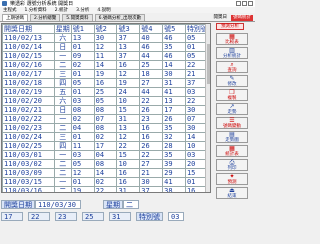 The image size is (320, 244). What do you see at coordinates (10, 10) in the screenshot?
I see `menu-item-main: 主程式` at bounding box center [10, 10].